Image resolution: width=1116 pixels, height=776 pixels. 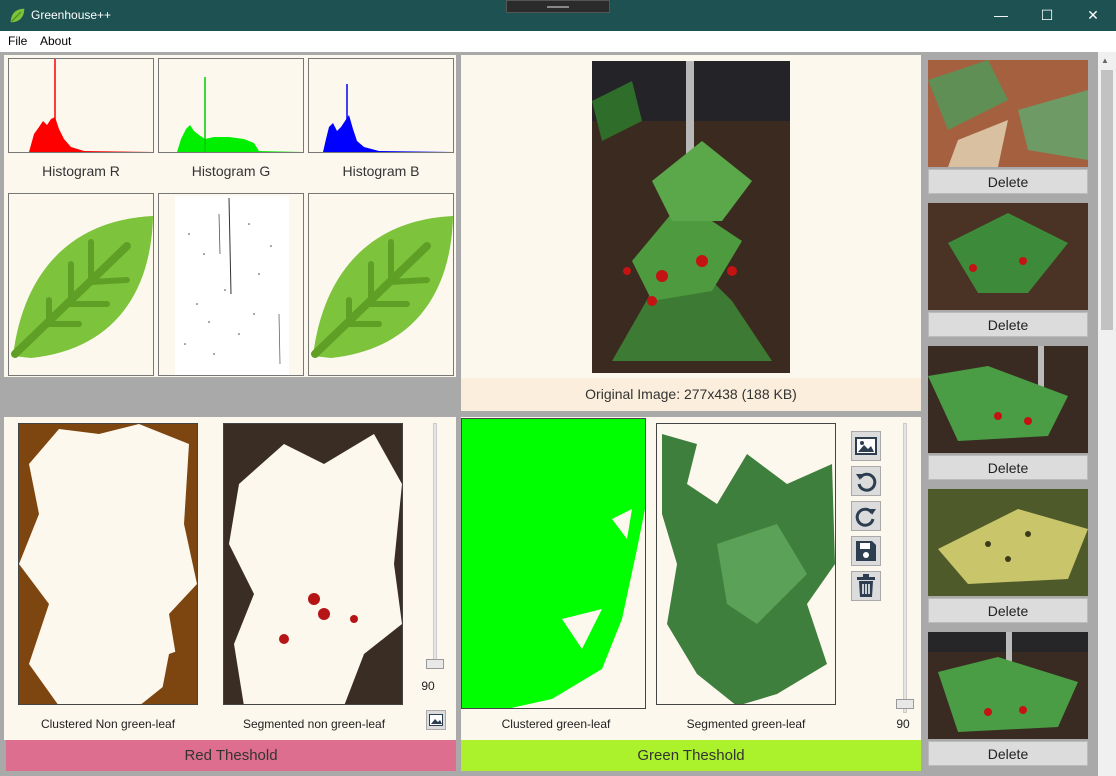 I want to click on original-image, so click(x=691, y=217).